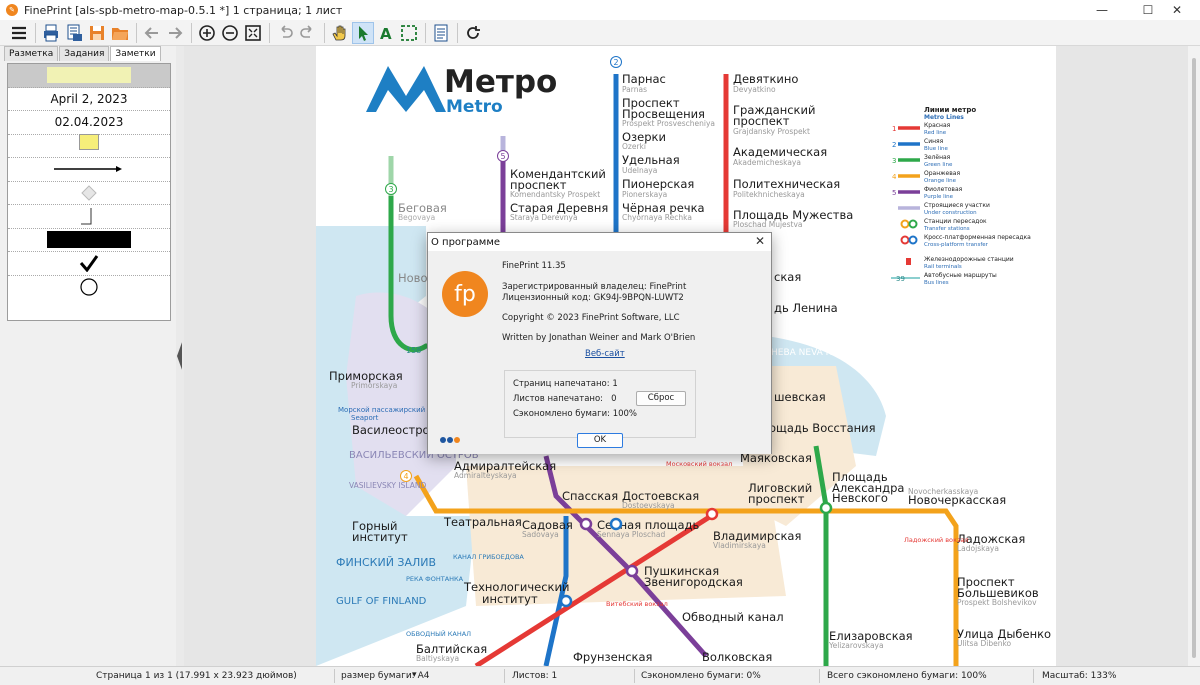 Image resolution: width=1200 pixels, height=685 pixels. Describe the element at coordinates (894, 177) in the screenshot. I see `legend-number: 4` at that location.